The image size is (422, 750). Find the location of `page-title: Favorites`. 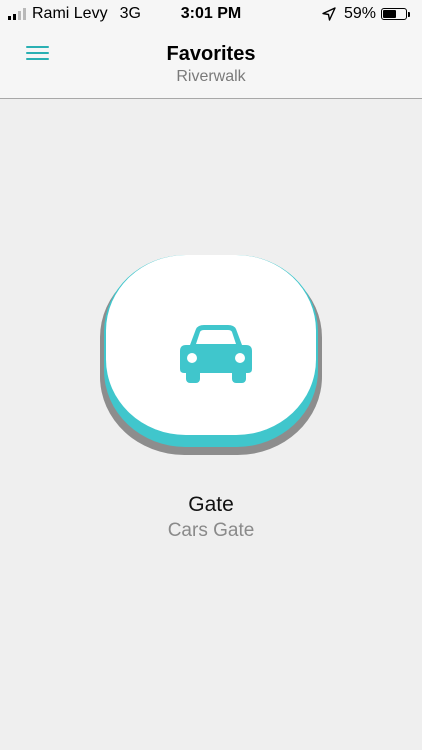

page-title: Favorites is located at coordinates (211, 54).